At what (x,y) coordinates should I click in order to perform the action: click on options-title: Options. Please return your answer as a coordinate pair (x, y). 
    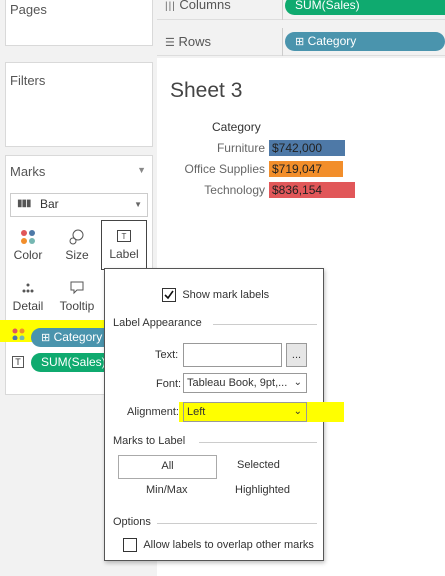
    Looking at the image, I should click on (132, 522).